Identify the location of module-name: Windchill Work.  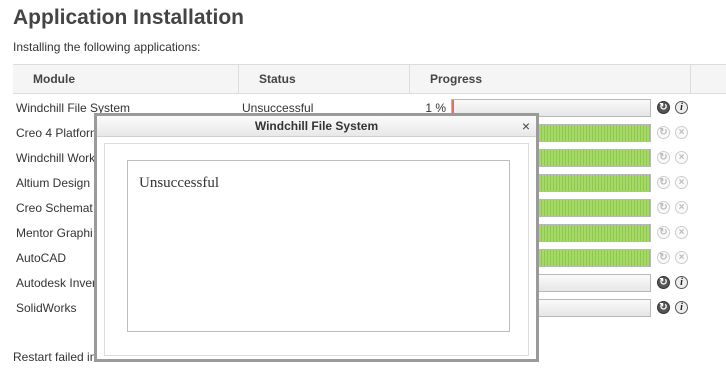
(56, 158).